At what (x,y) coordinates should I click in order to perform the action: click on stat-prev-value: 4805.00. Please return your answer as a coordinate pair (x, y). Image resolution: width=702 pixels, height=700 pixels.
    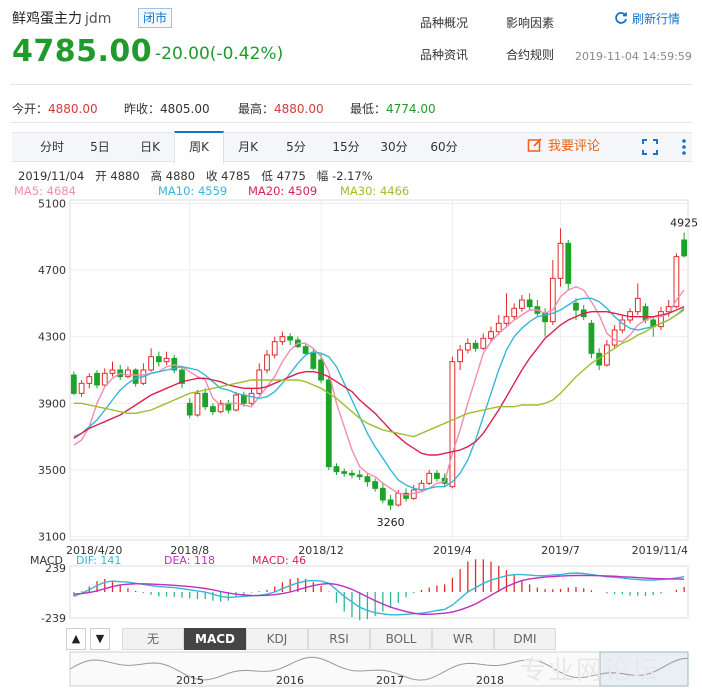
    Looking at the image, I should click on (185, 109).